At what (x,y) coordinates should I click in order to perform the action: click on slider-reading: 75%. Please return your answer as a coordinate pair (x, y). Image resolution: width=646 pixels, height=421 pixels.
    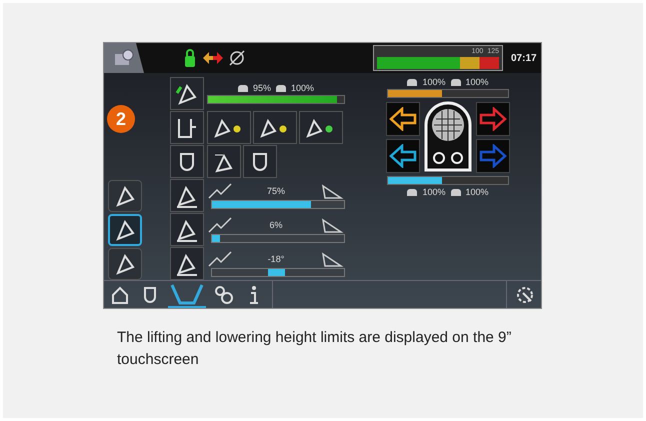
    Looking at the image, I should click on (276, 191).